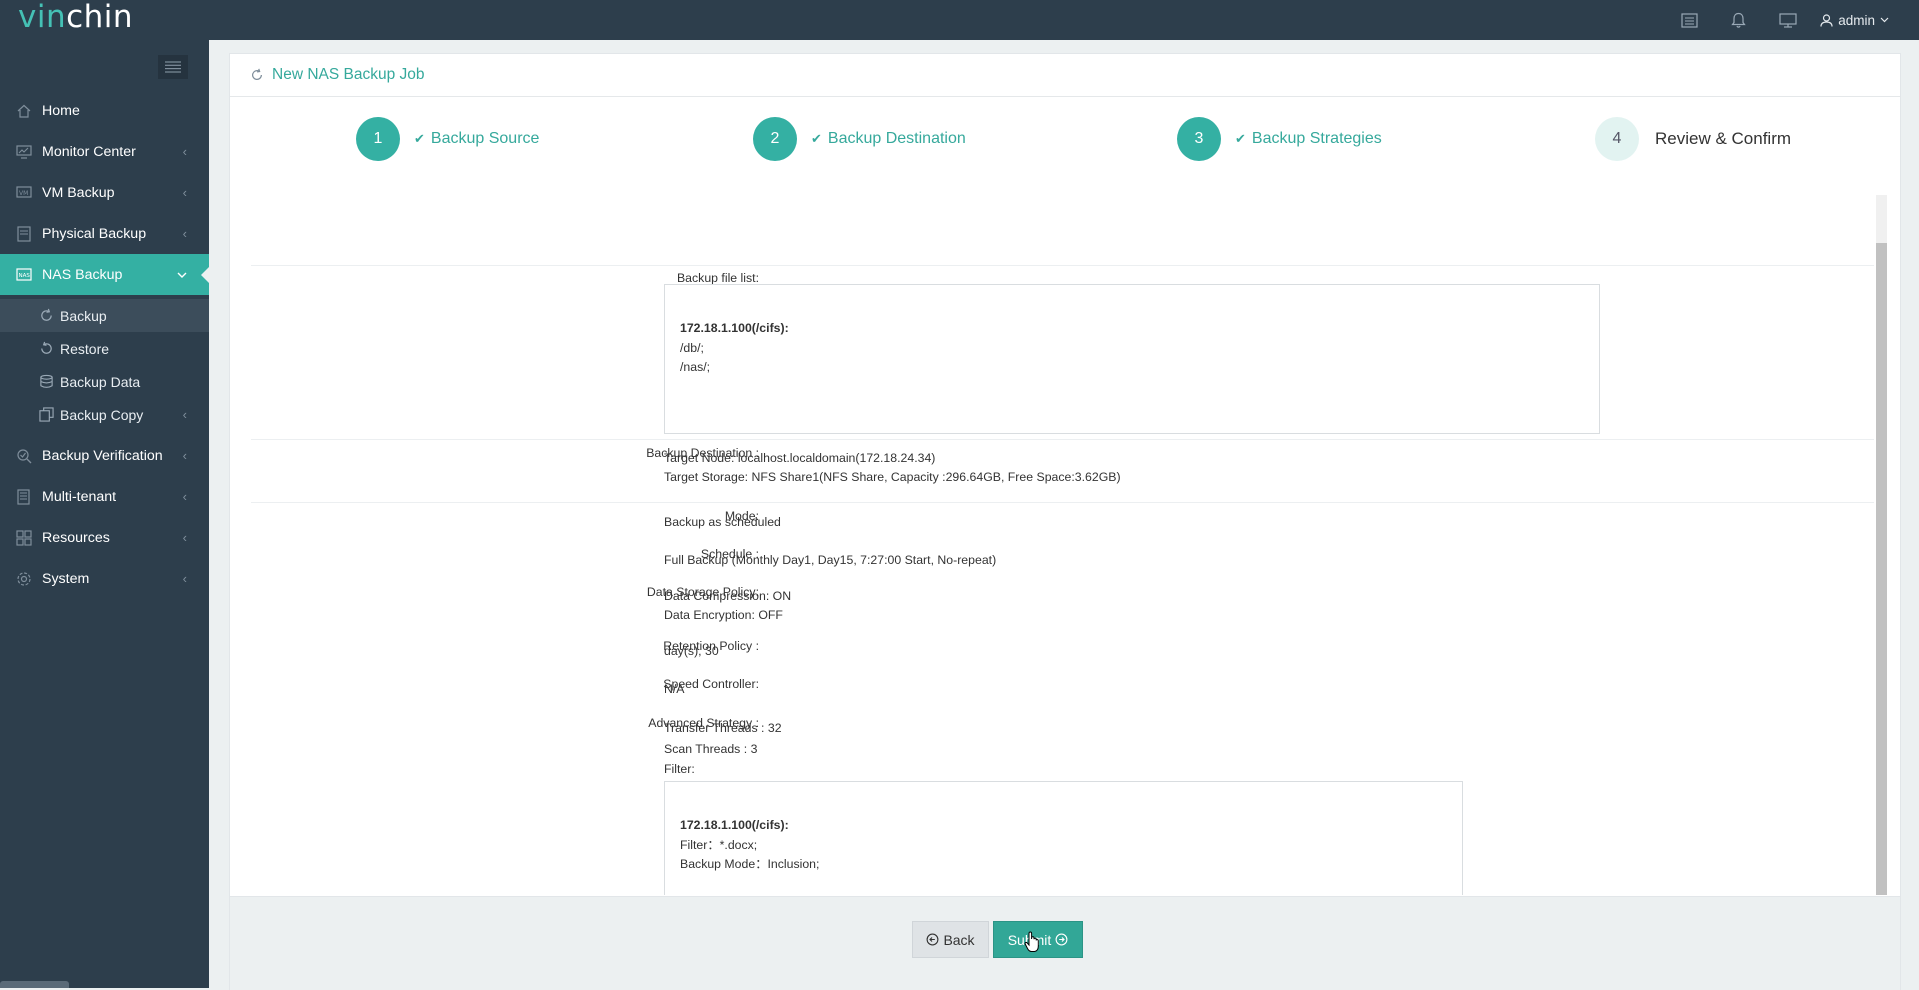  What do you see at coordinates (66, 578) in the screenshot?
I see `sidebar-item-label: System` at bounding box center [66, 578].